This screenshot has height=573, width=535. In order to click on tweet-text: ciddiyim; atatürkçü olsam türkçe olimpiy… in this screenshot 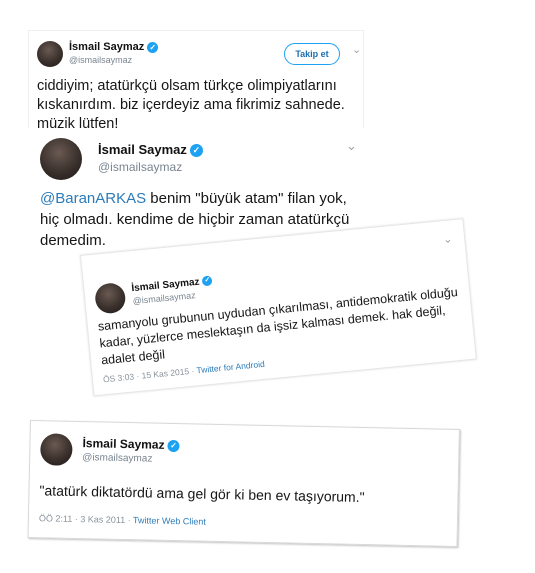, I will do `click(191, 105)`.